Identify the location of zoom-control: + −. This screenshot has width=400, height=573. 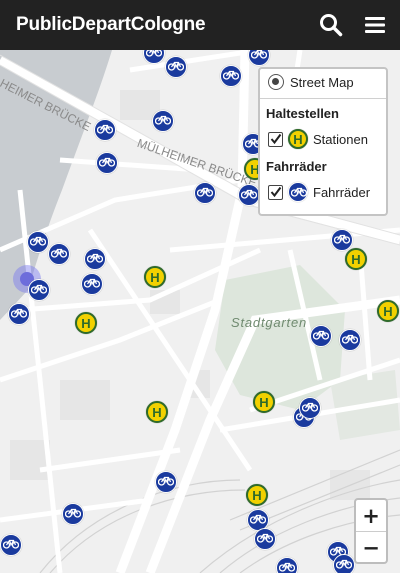
(371, 531).